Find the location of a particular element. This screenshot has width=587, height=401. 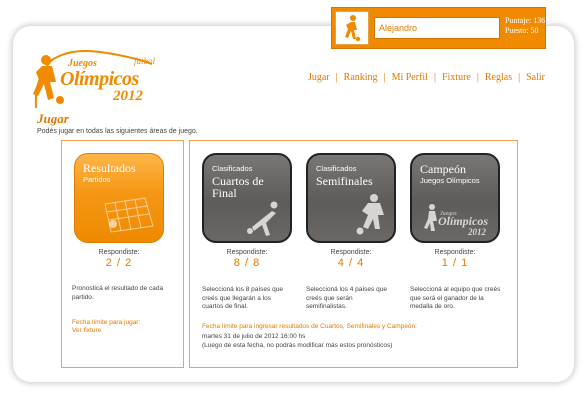

tile-cuartos-responded-value: 8 / 8 is located at coordinates (247, 263).